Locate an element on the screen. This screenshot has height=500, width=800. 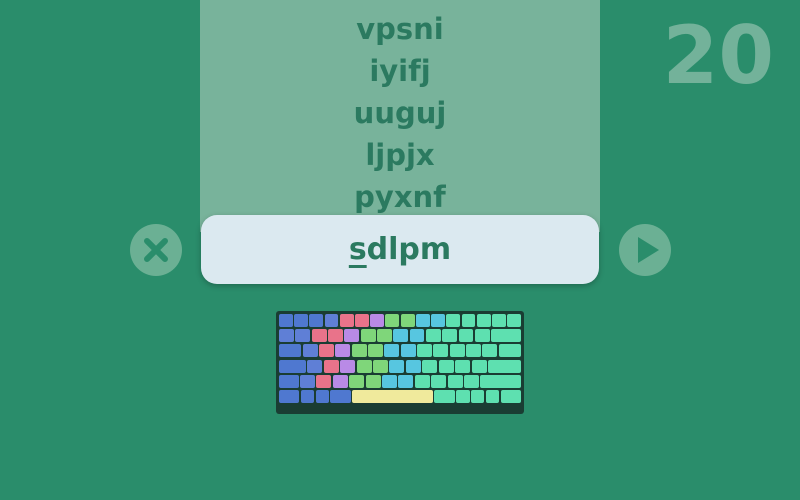
keyboard-diagram is located at coordinates (400, 362).